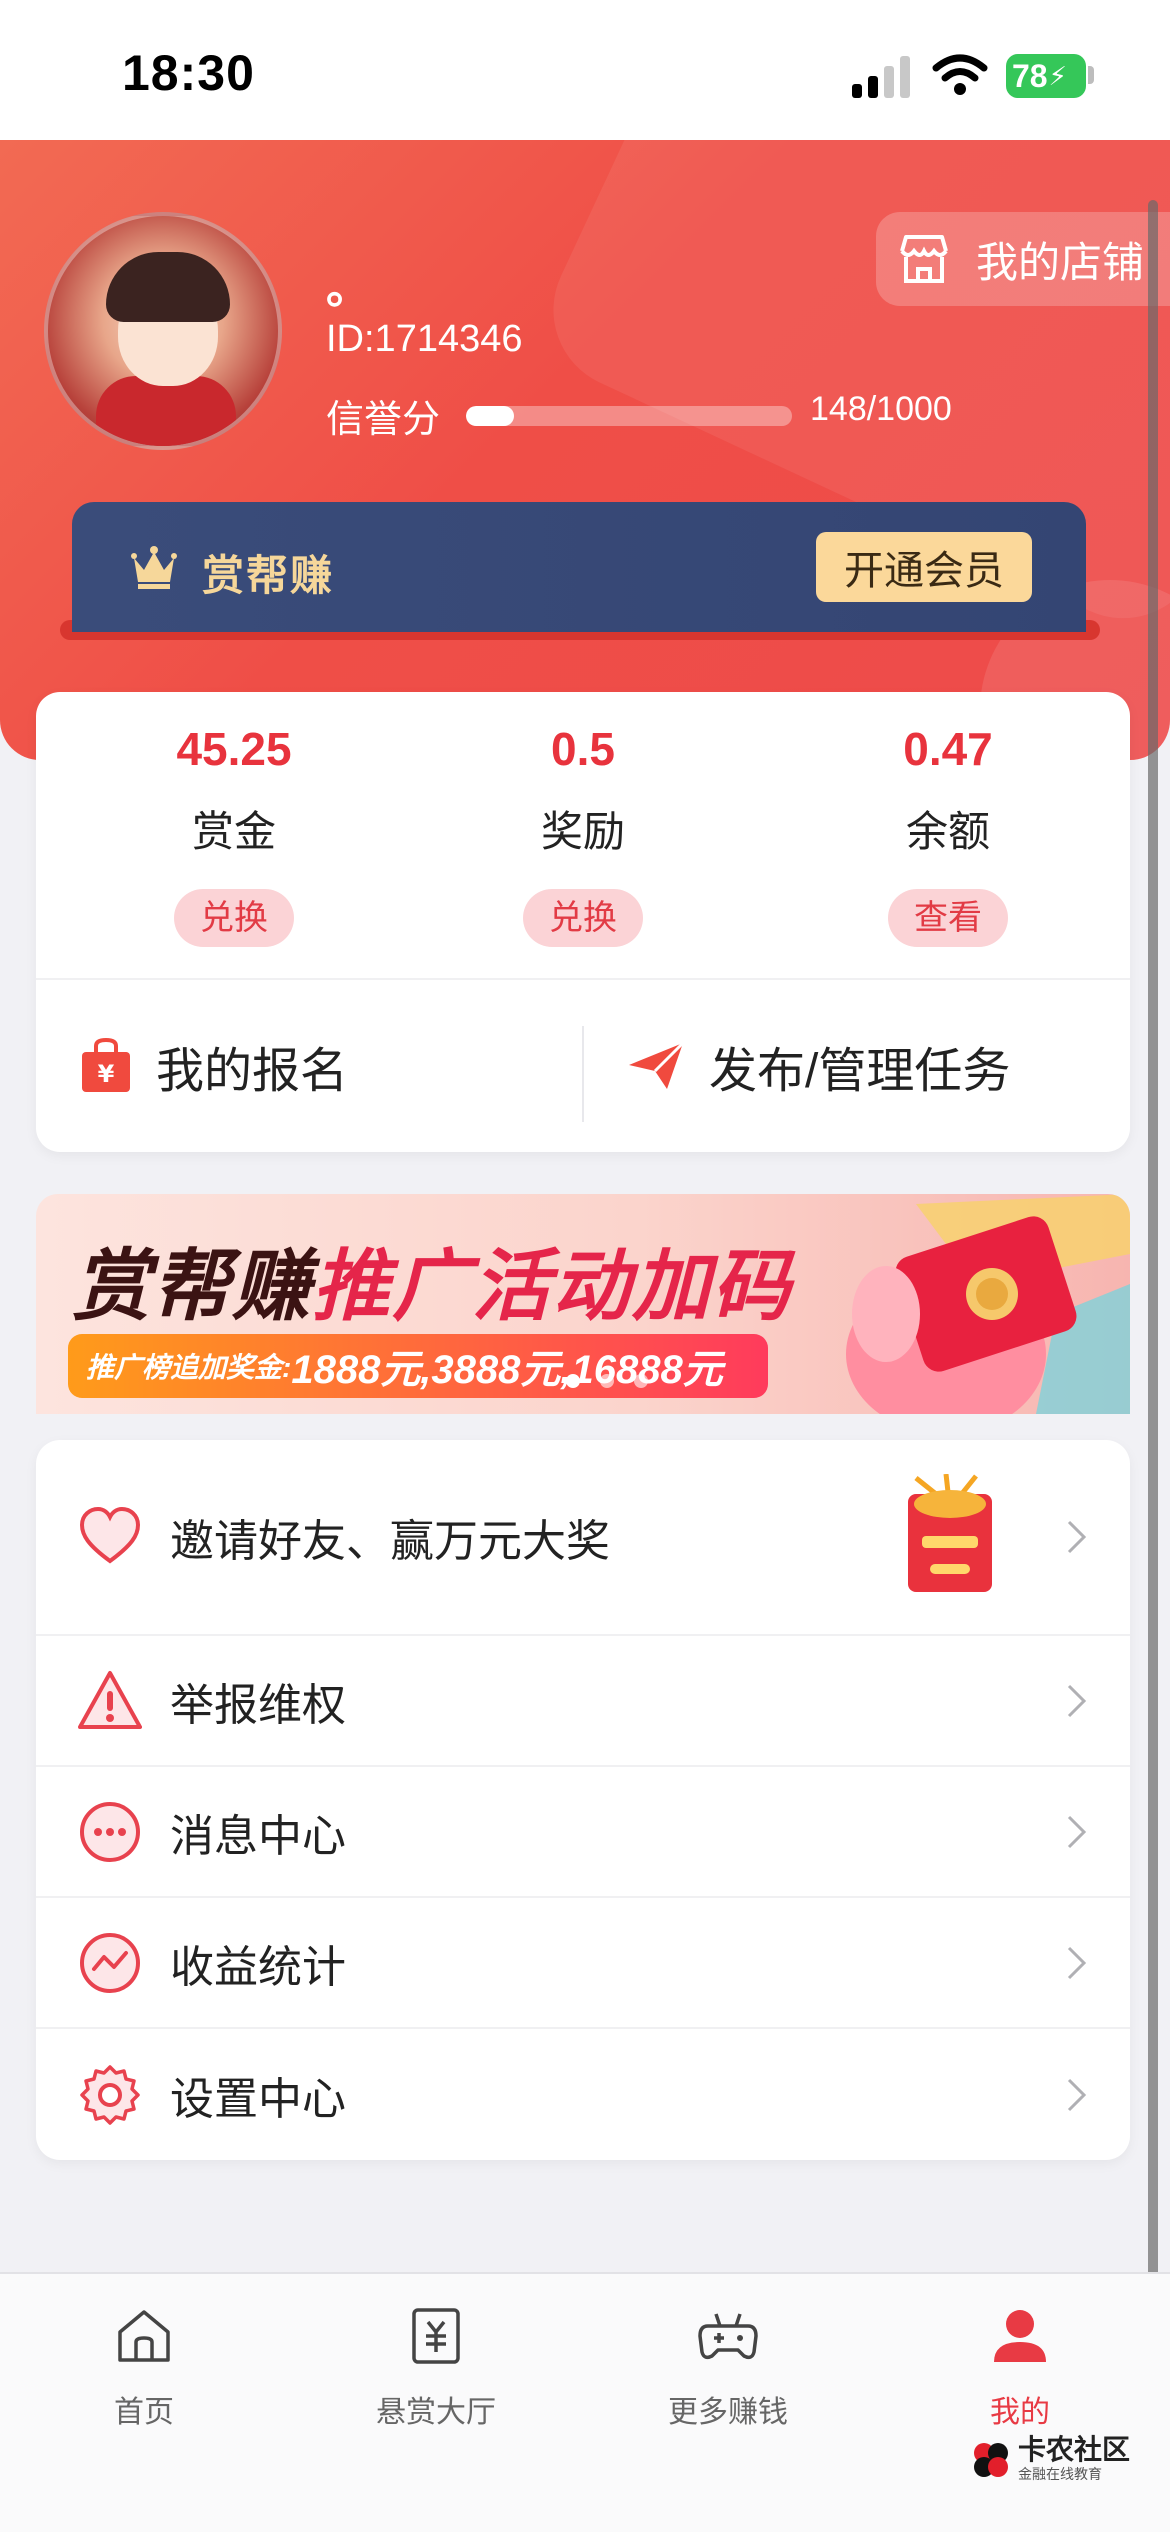  Describe the element at coordinates (657, 1065) in the screenshot. I see `paper-plane-icon` at that location.